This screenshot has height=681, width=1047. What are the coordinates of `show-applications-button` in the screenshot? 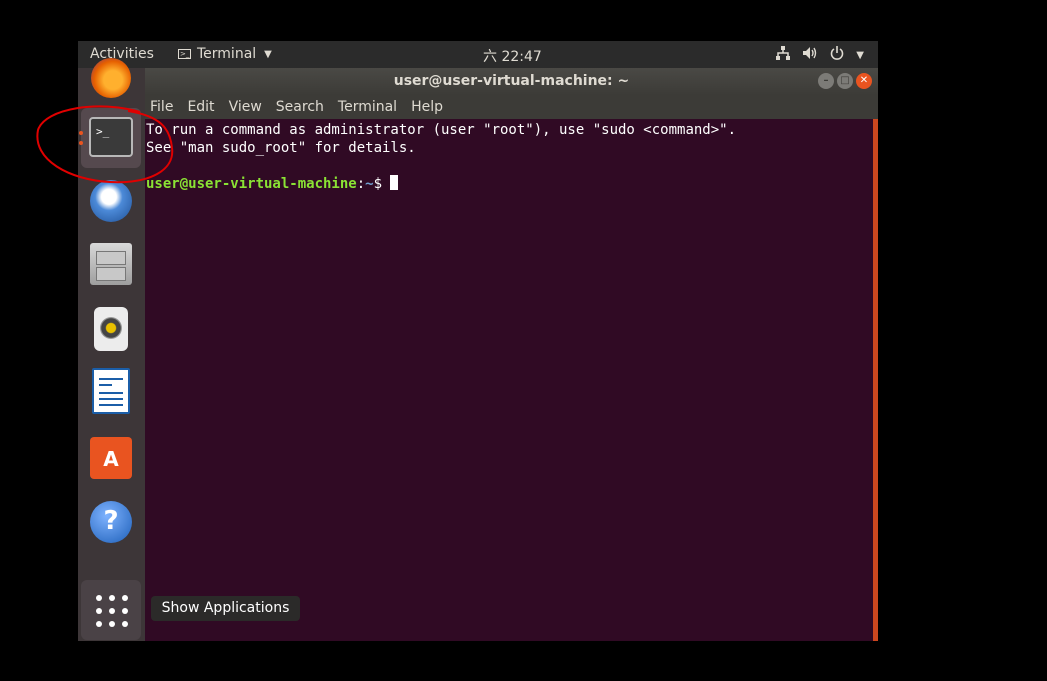 It's located at (111, 610).